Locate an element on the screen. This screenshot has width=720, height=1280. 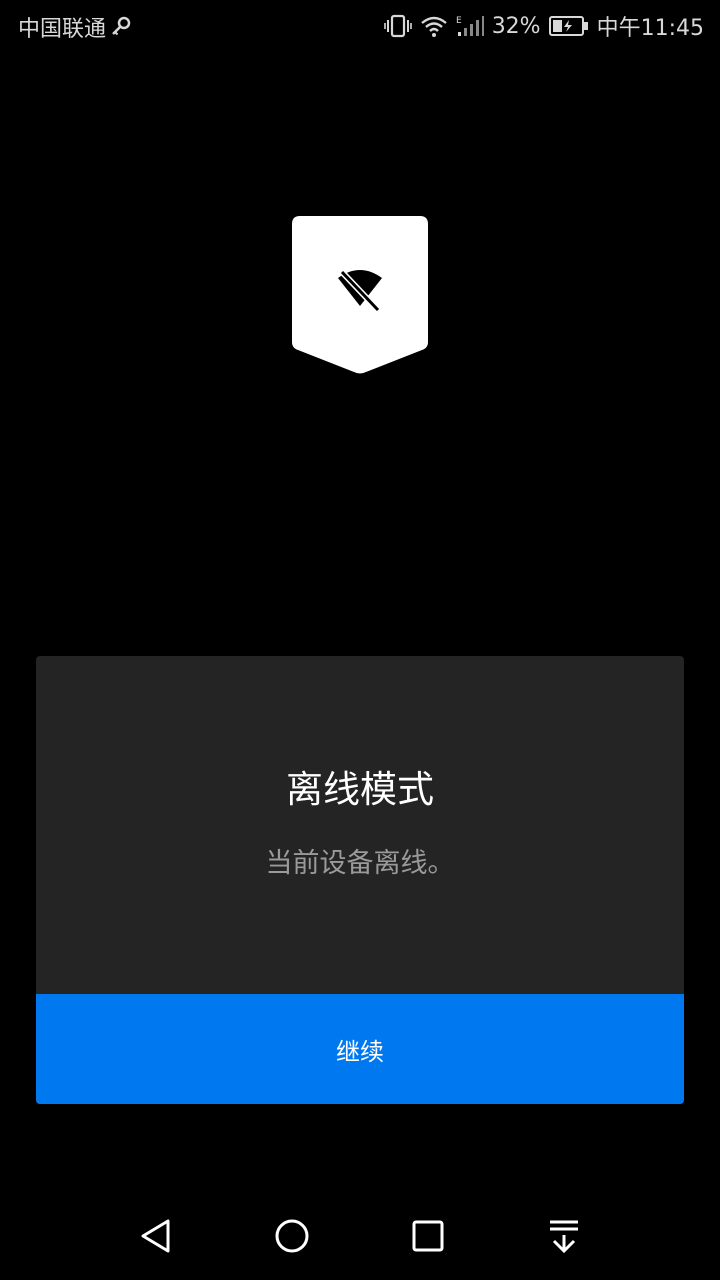
badge-shape is located at coordinates (360, 295).